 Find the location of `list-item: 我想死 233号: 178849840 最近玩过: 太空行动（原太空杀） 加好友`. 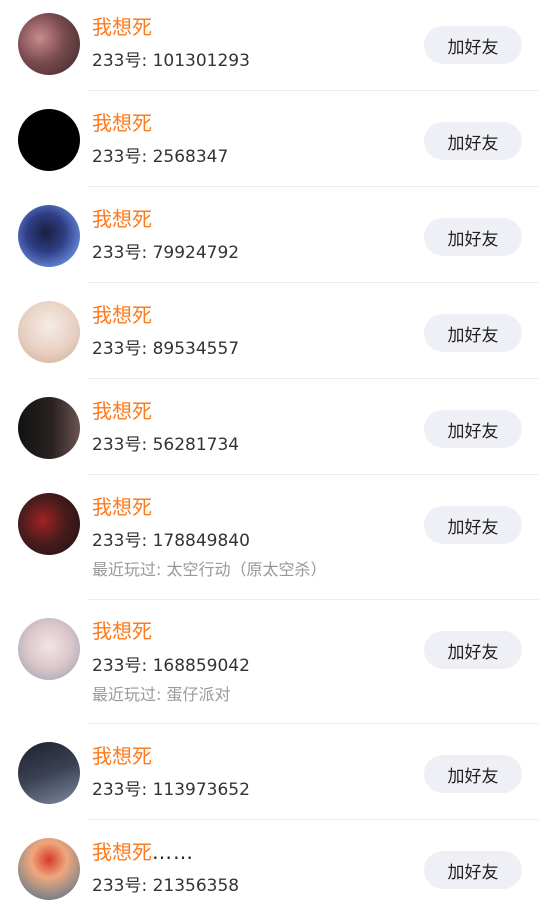

list-item: 我想死 233号: 178849840 最近玩过: 太空行动（原太空杀） 加好友 is located at coordinates (269, 537).